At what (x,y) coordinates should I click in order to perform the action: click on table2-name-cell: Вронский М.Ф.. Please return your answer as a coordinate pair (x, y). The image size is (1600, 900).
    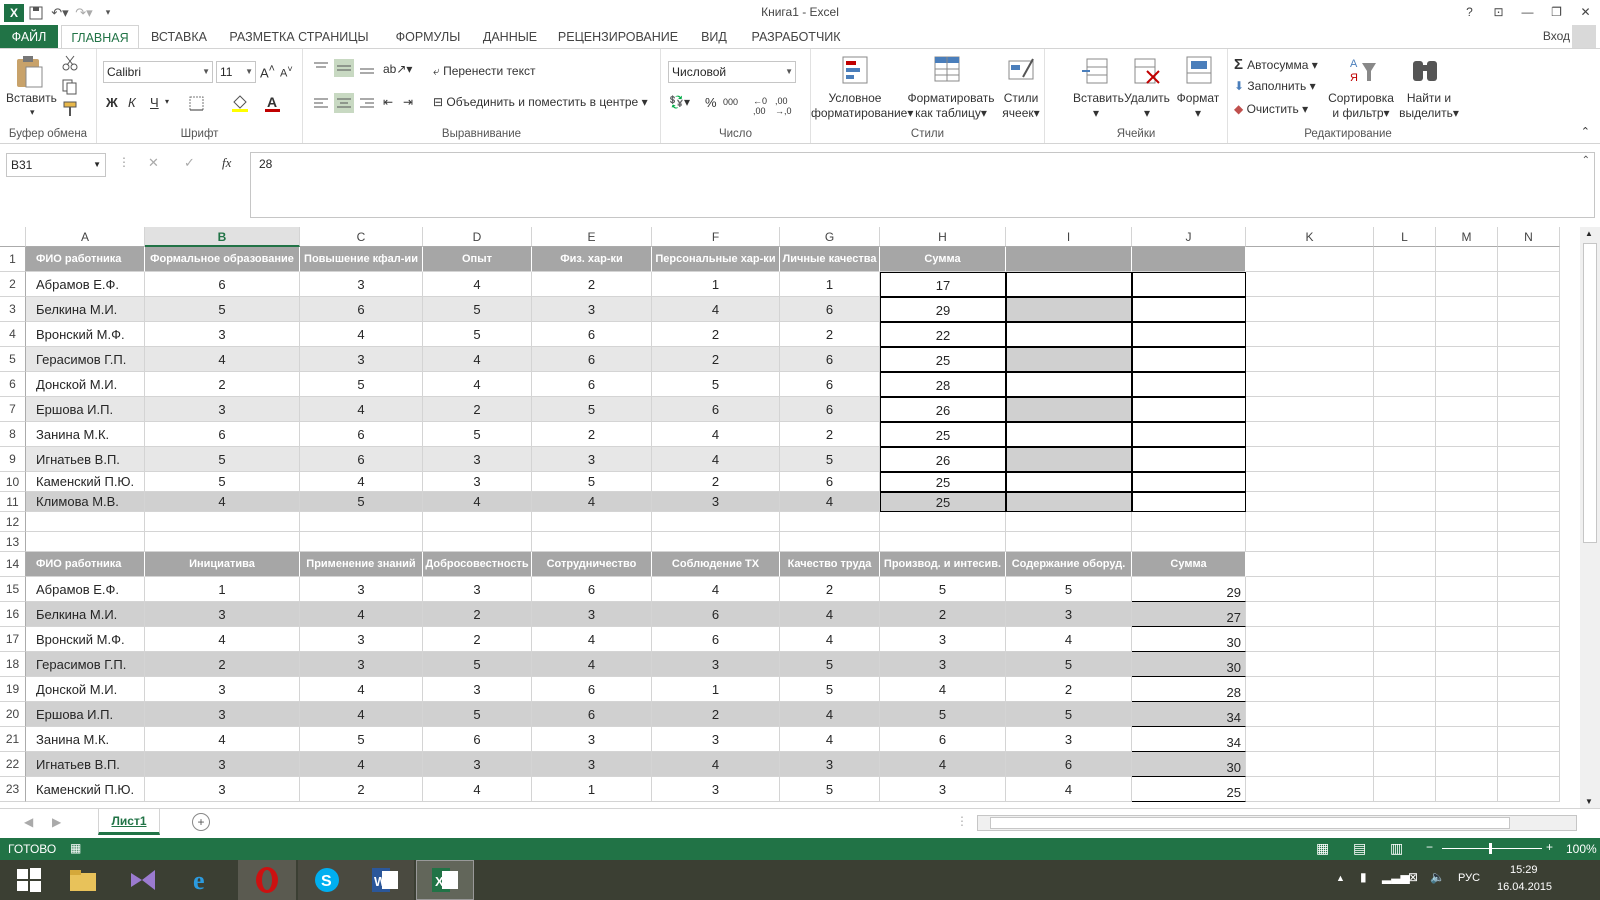
    Looking at the image, I should click on (85, 639).